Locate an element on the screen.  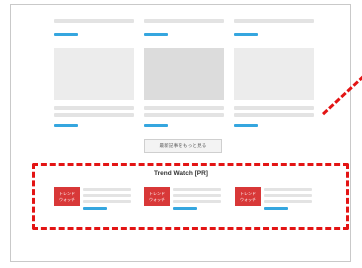
load-more-button: 最新記事をもっと見る is located at coordinates (183, 146).